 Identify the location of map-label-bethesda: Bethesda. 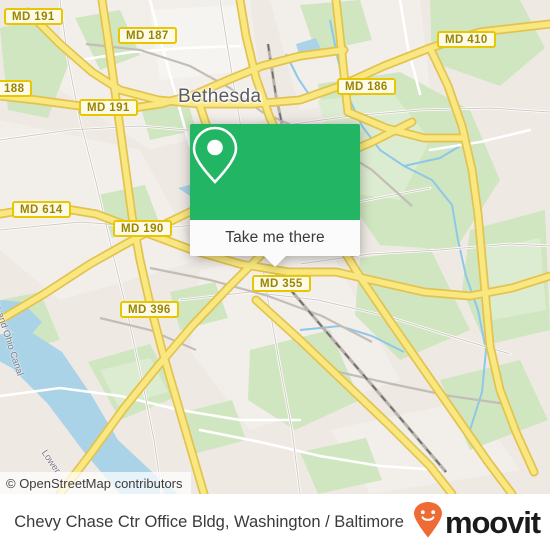
(220, 96).